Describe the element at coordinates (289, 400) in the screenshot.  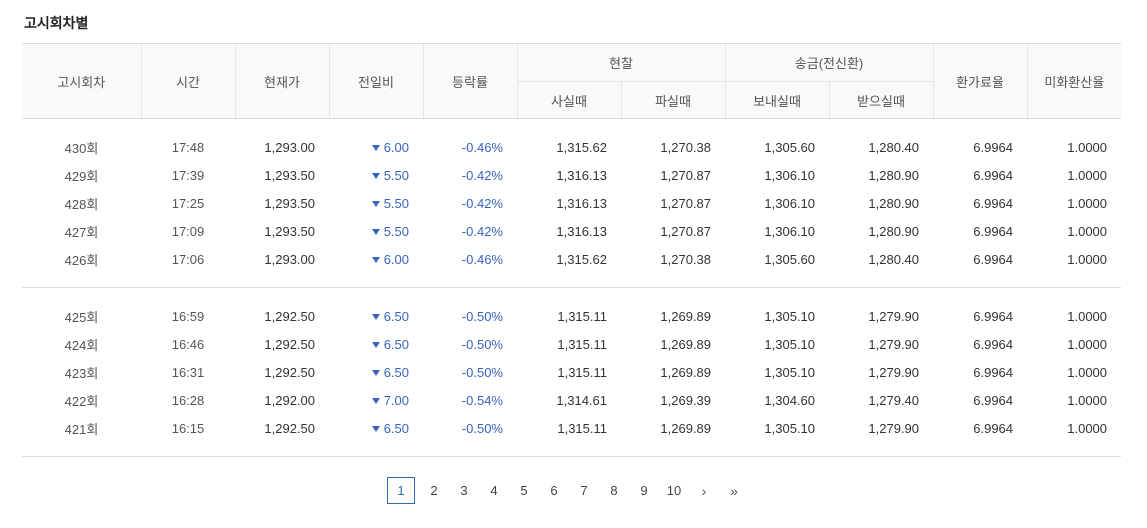
I see `current-price-cell: 1,292.00` at that location.